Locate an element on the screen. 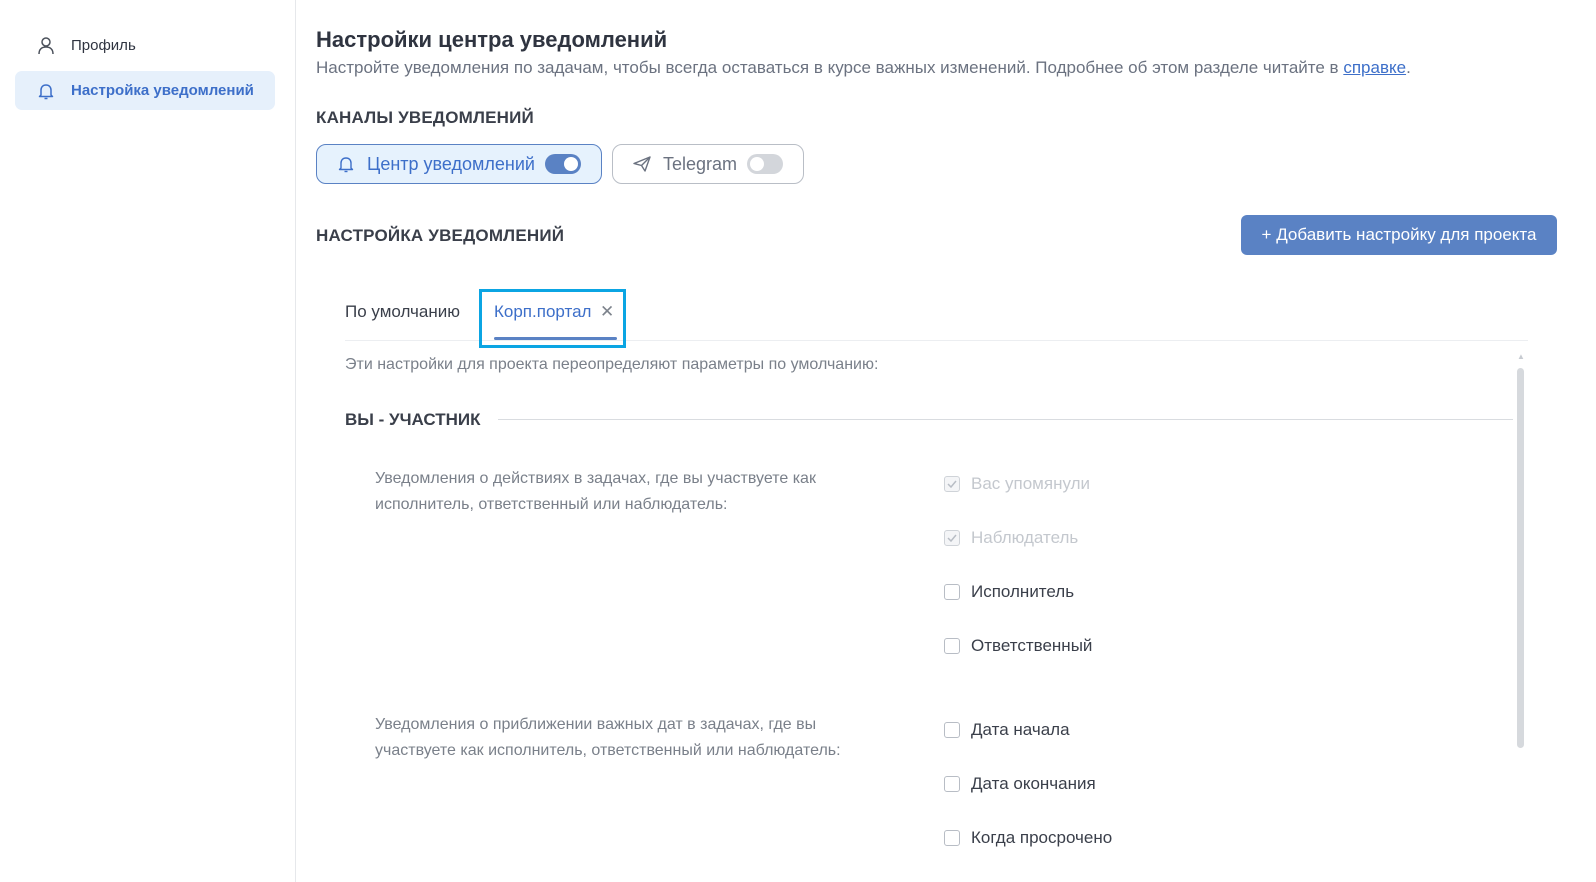 The width and height of the screenshot is (1596, 882). scroll-up-icon: ▲ is located at coordinates (1521, 357).